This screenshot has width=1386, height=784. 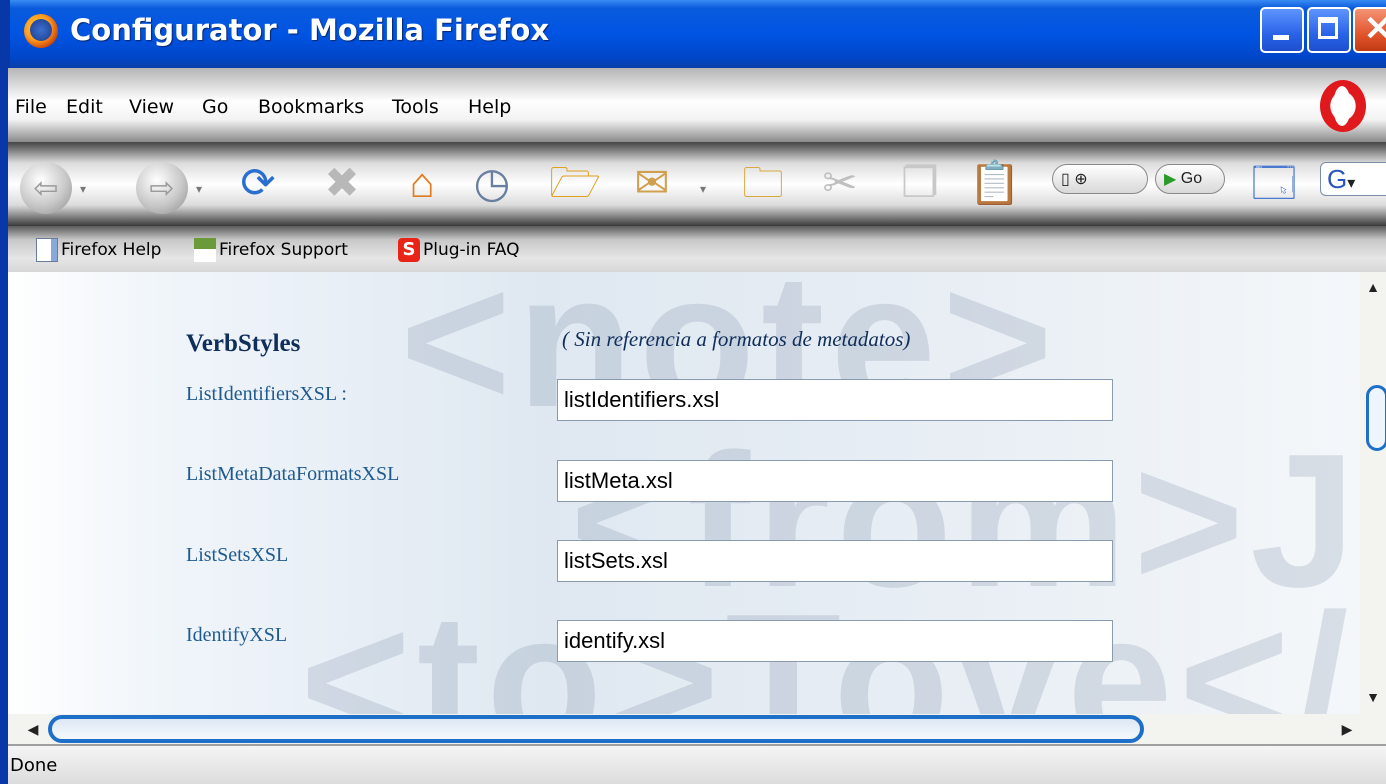 I want to click on menu-view: View, so click(x=151, y=107).